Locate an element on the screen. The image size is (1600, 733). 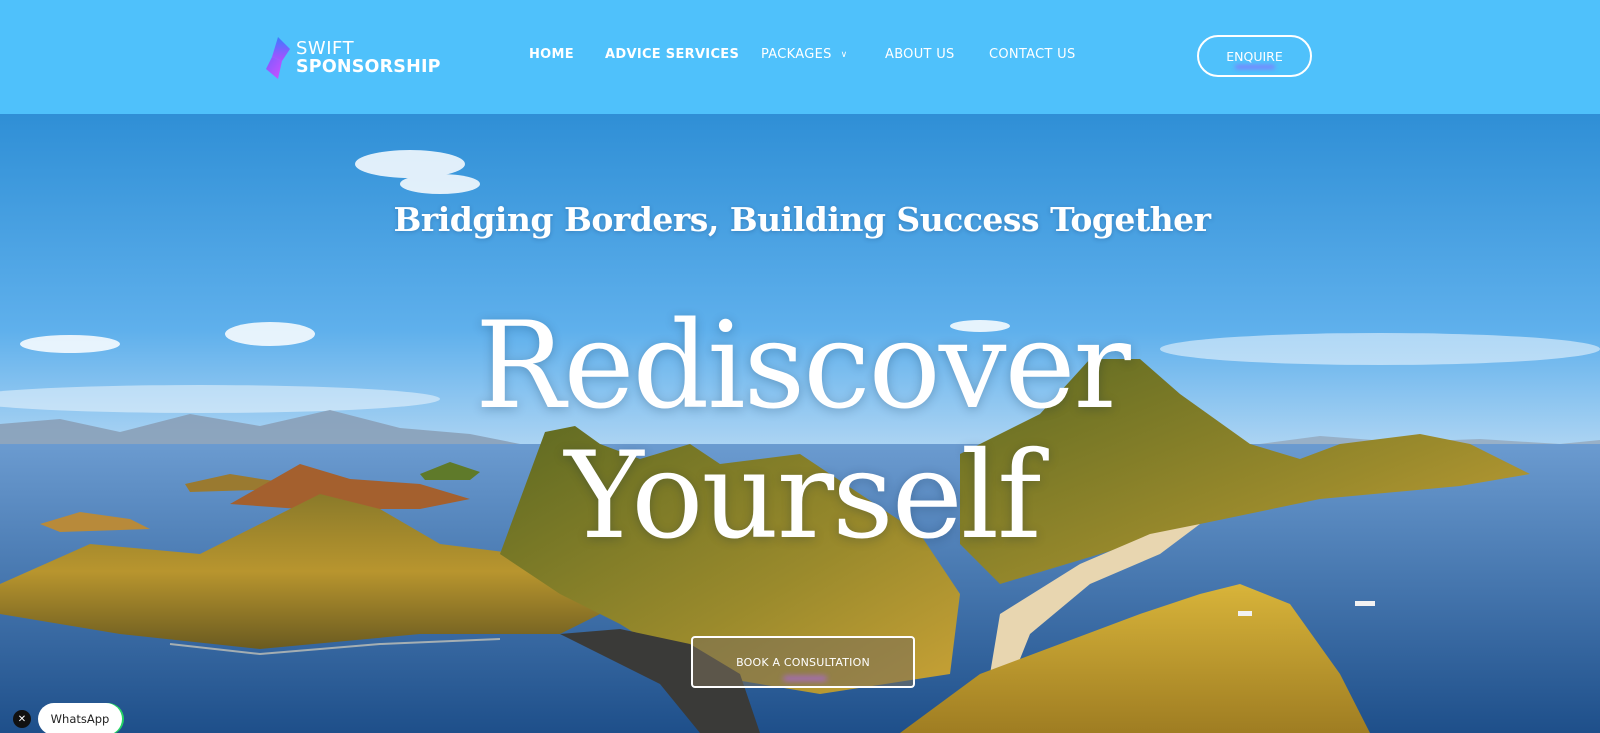
whatsapp-label: WhatsApp is located at coordinates (80, 719).